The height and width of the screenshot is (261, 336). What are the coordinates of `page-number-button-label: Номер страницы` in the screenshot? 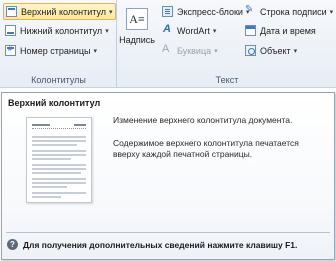 It's located at (55, 50).